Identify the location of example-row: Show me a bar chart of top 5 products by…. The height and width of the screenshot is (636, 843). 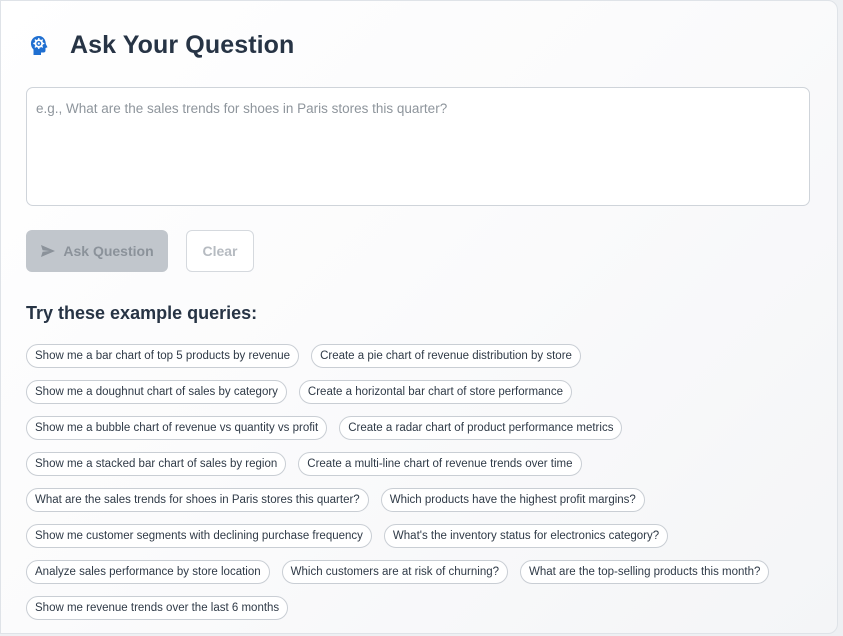
(303, 356).